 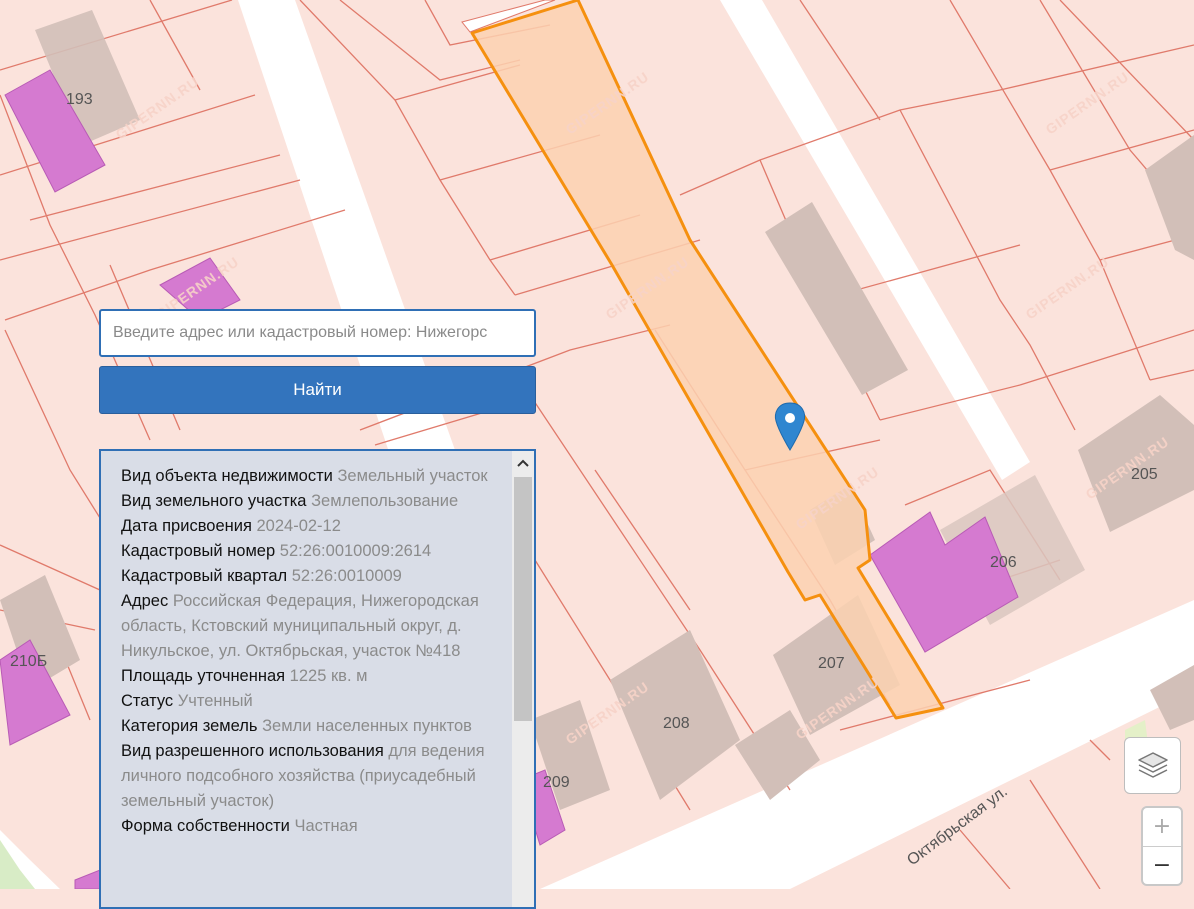 What do you see at coordinates (556, 782) in the screenshot?
I see `house-number-209: 209` at bounding box center [556, 782].